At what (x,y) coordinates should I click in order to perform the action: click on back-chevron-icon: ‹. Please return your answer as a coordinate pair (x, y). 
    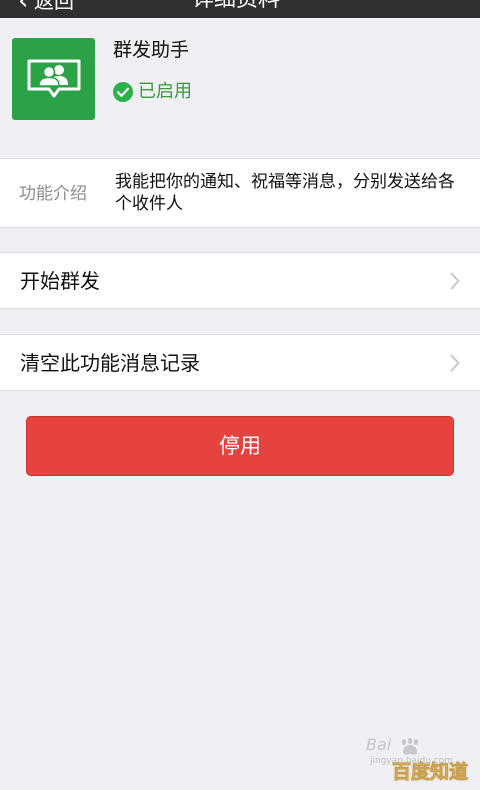
    Looking at the image, I should click on (23, 7).